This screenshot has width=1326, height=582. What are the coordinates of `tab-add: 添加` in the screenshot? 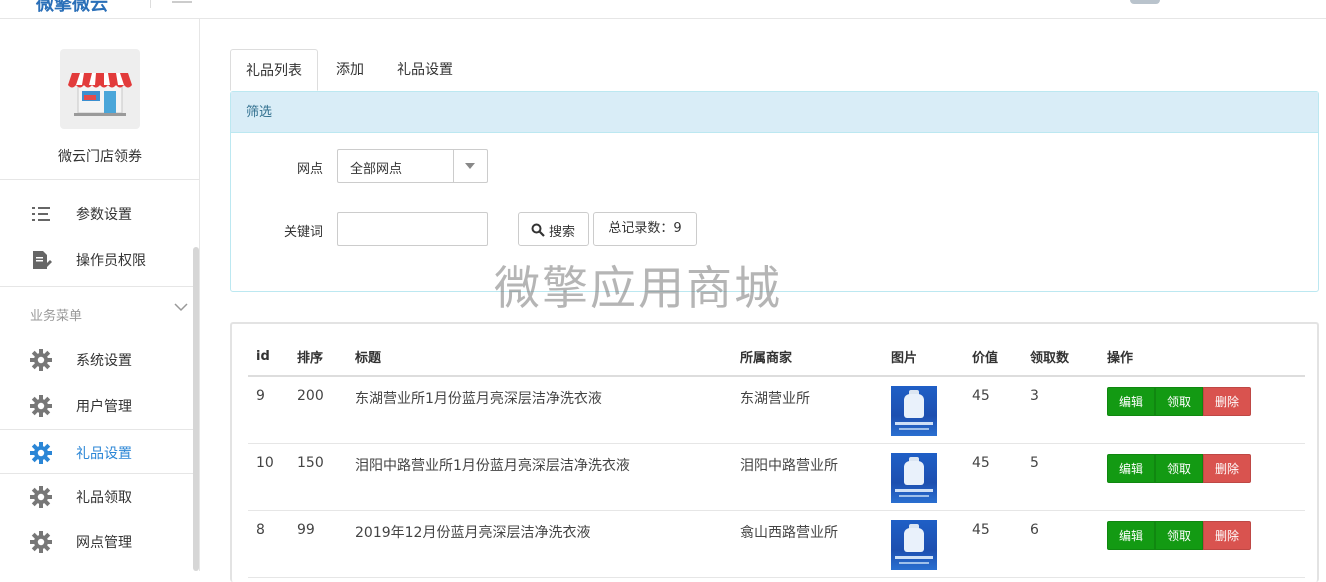 It's located at (350, 70).